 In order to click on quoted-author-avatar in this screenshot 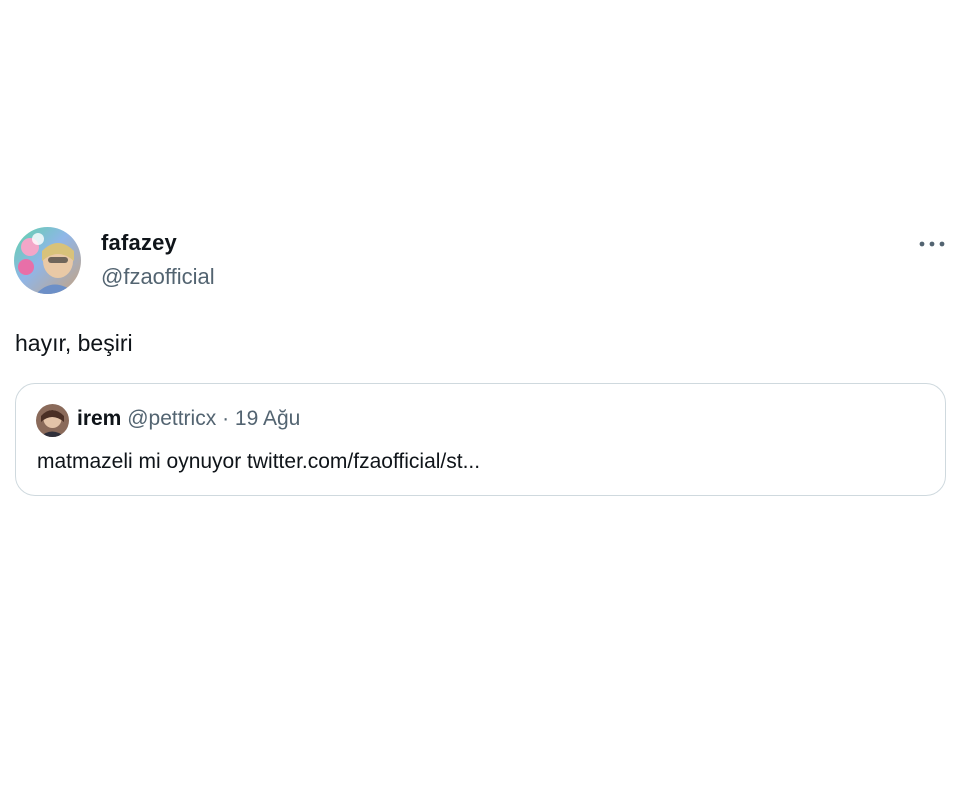, I will do `click(52, 420)`.